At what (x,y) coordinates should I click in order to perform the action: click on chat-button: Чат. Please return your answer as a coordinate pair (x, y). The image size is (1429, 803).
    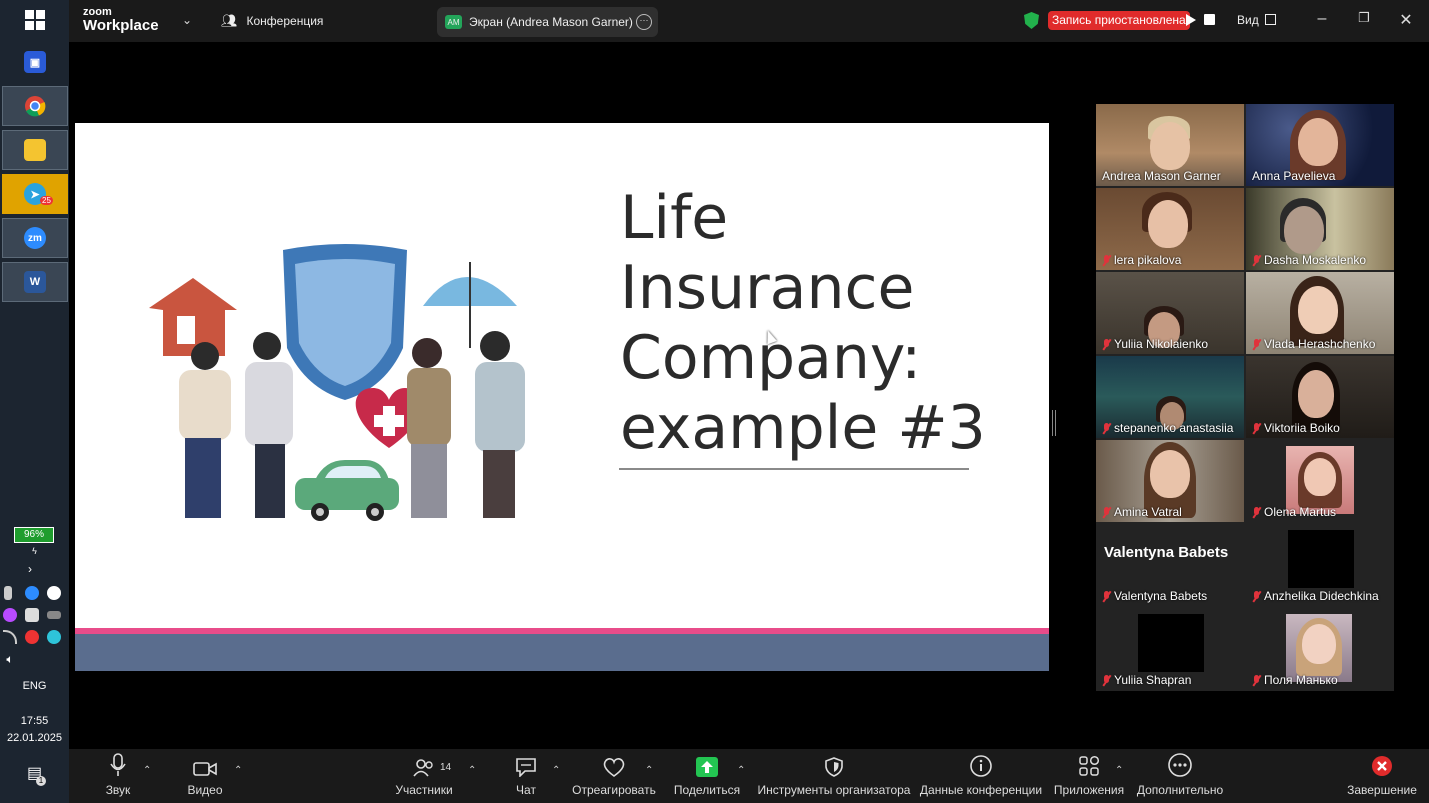
    Looking at the image, I should click on (526, 776).